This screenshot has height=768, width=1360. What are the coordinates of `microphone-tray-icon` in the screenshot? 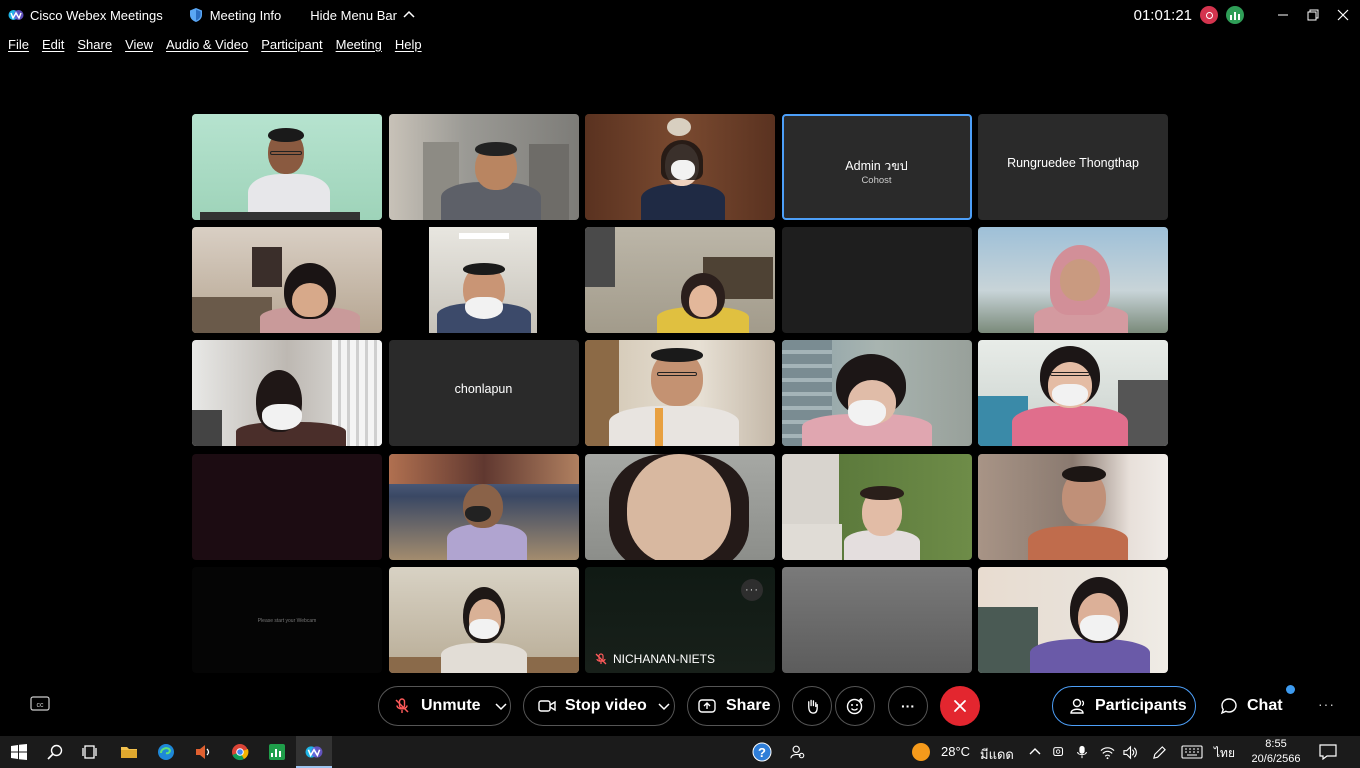 It's located at (1082, 752).